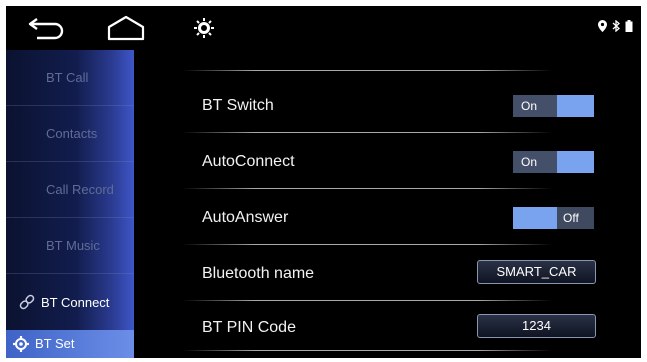  I want to click on bt-pin-code-field: 1234, so click(536, 326).